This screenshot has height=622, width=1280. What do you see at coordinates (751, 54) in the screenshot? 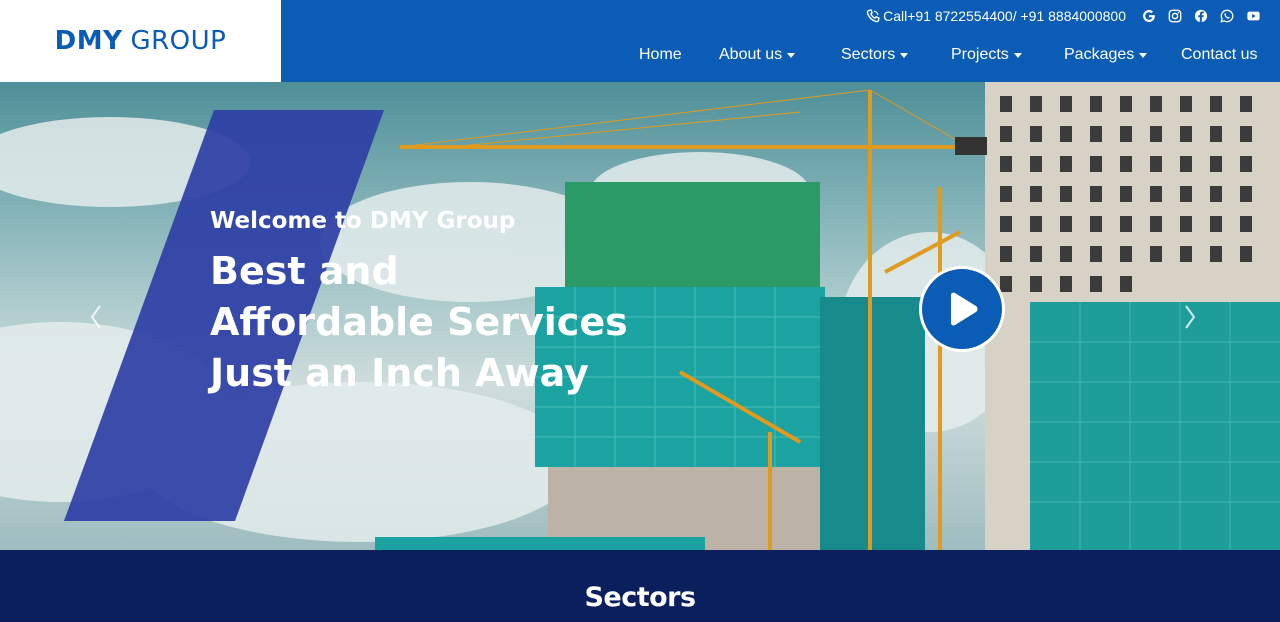
I see `nav-about-label: About us` at bounding box center [751, 54].